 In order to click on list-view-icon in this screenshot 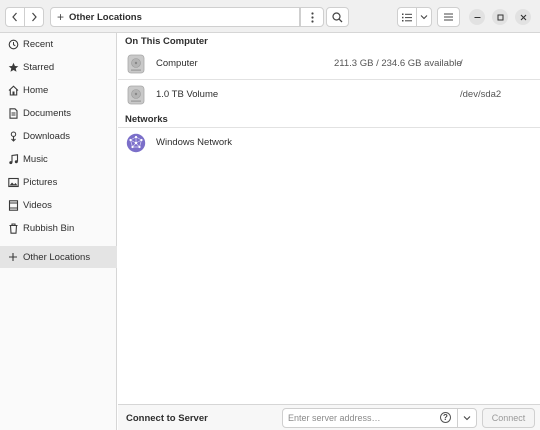, I will do `click(407, 17)`.